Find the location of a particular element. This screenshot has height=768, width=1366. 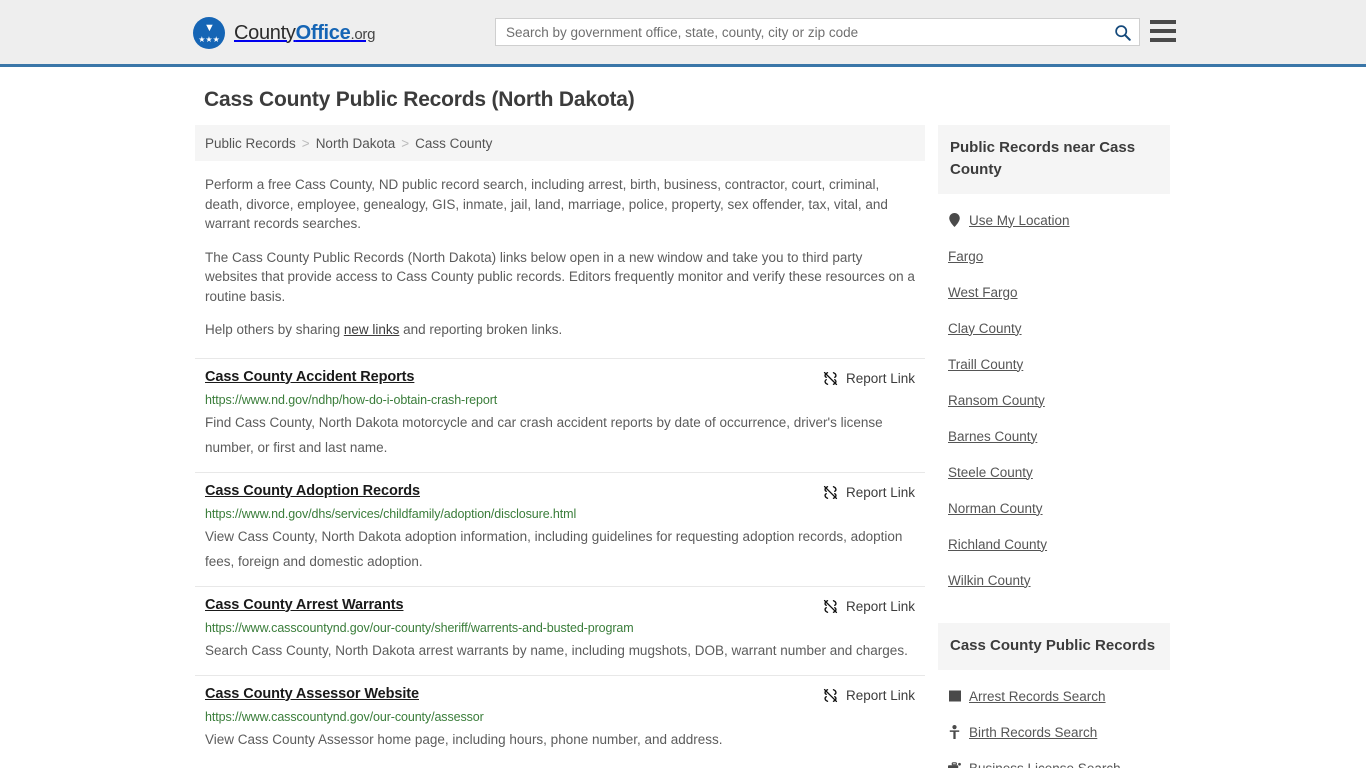

nearby-location-item: Ransom County is located at coordinates (1054, 400).